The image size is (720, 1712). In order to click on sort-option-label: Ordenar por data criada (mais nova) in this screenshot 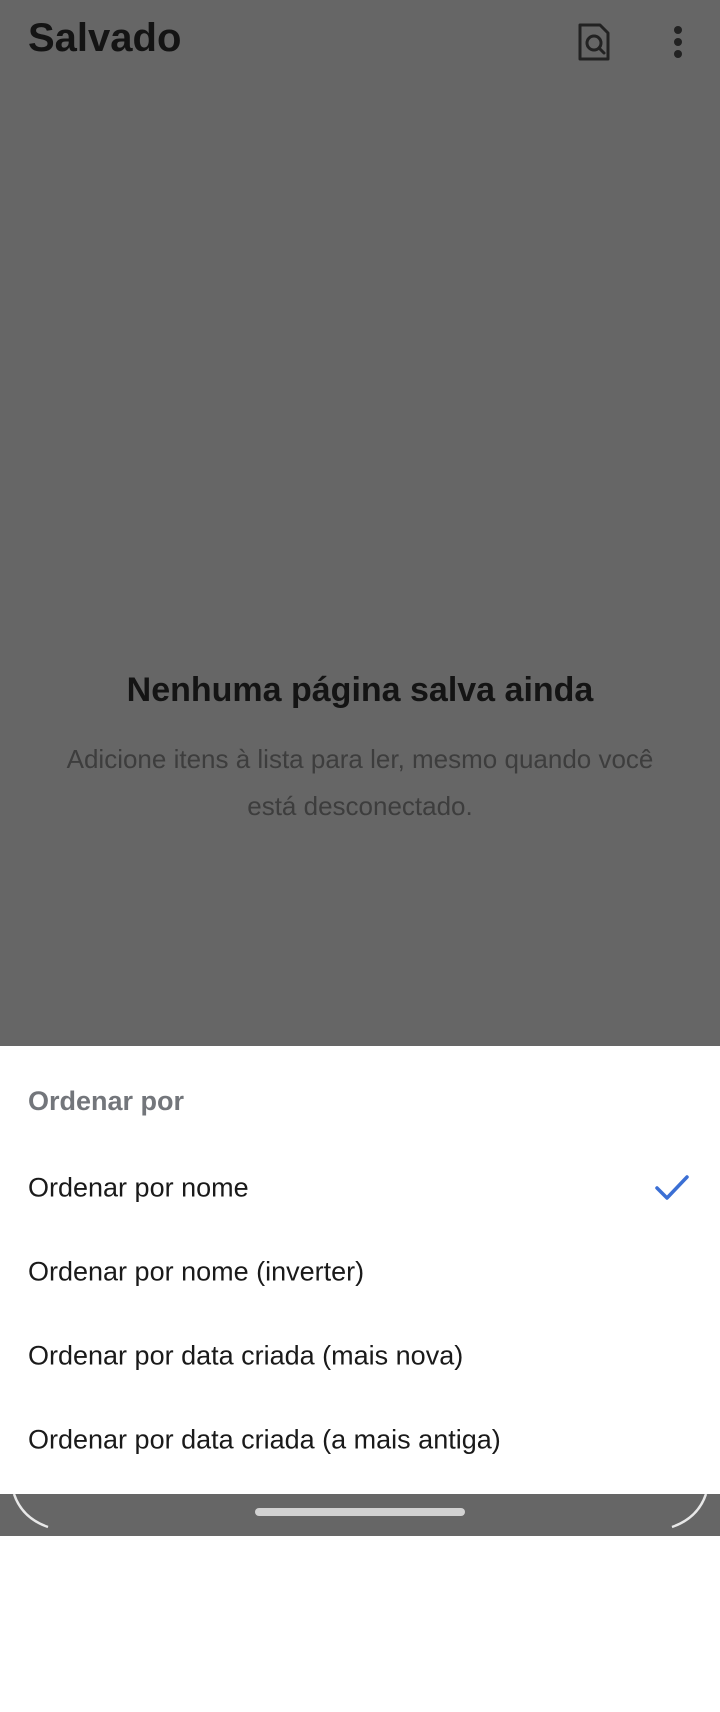, I will do `click(246, 1355)`.